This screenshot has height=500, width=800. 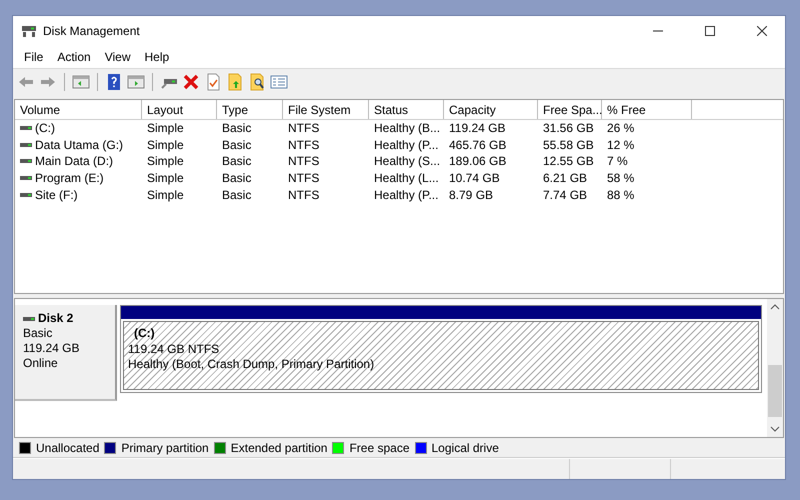 I want to click on table-cell: 88 %, so click(x=620, y=195).